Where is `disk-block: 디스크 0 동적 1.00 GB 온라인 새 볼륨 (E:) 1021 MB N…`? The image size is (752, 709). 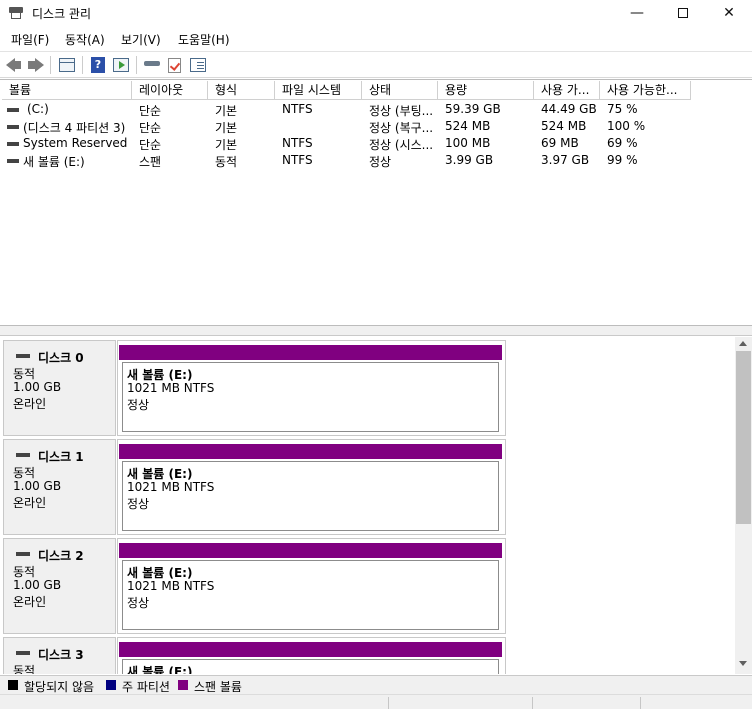
disk-block: 디스크 0 동적 1.00 GB 온라인 새 볼륨 (E:) 1021 MB N… is located at coordinates (255, 388).